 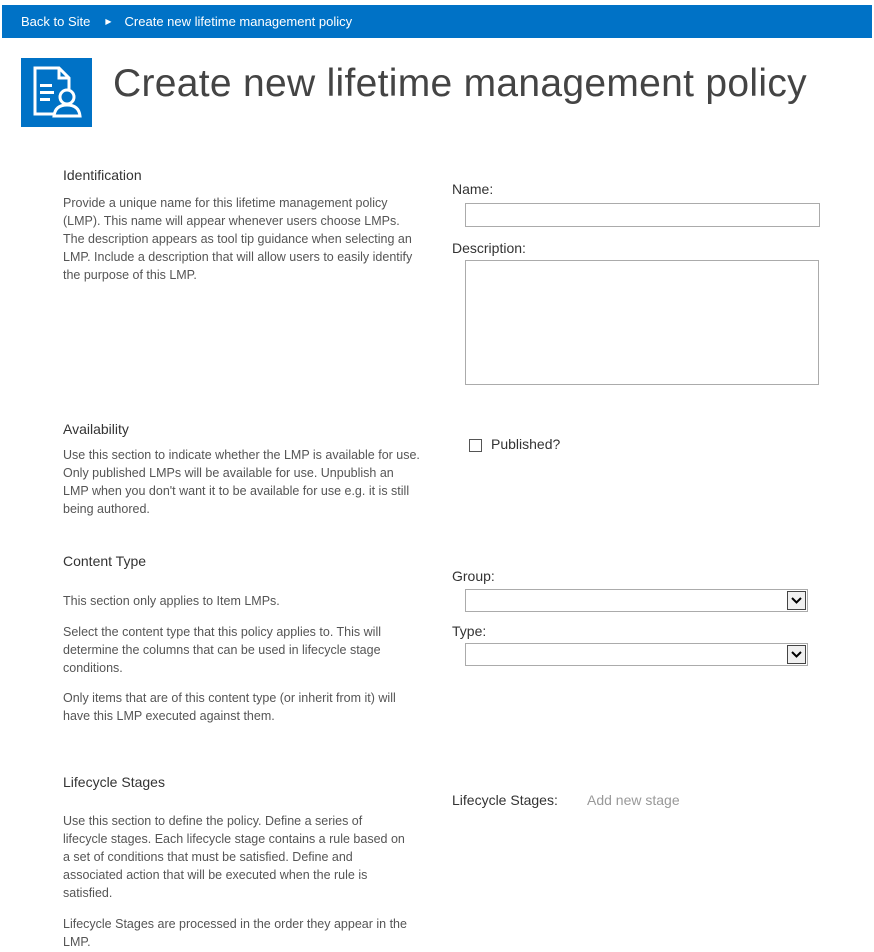 What do you see at coordinates (114, 782) in the screenshot?
I see `lifecycle-stages-title: Lifecycle Stages` at bounding box center [114, 782].